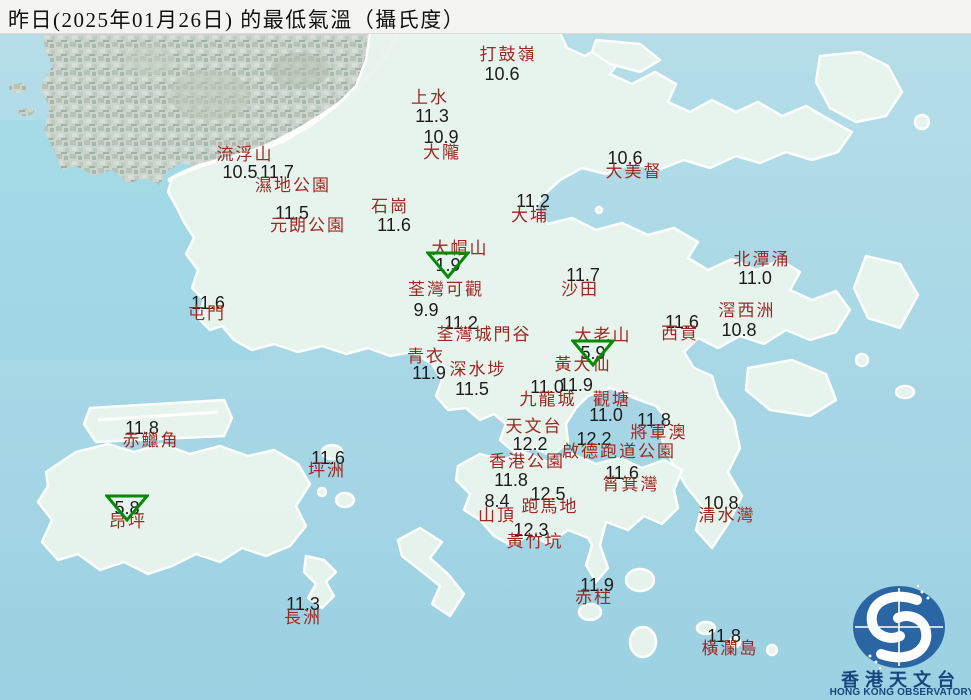 Image resolution: width=971 pixels, height=700 pixels. What do you see at coordinates (327, 470) in the screenshot?
I see `station-name: 坪洲` at bounding box center [327, 470].